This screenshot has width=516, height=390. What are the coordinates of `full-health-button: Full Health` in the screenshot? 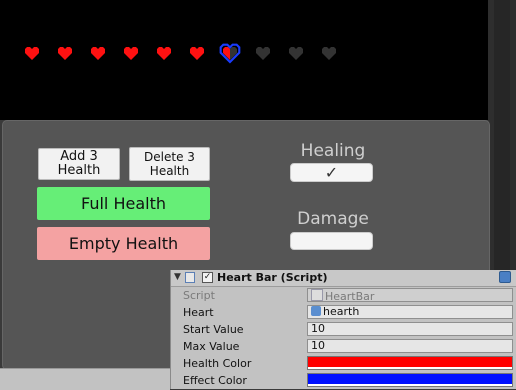 It's located at (123, 203).